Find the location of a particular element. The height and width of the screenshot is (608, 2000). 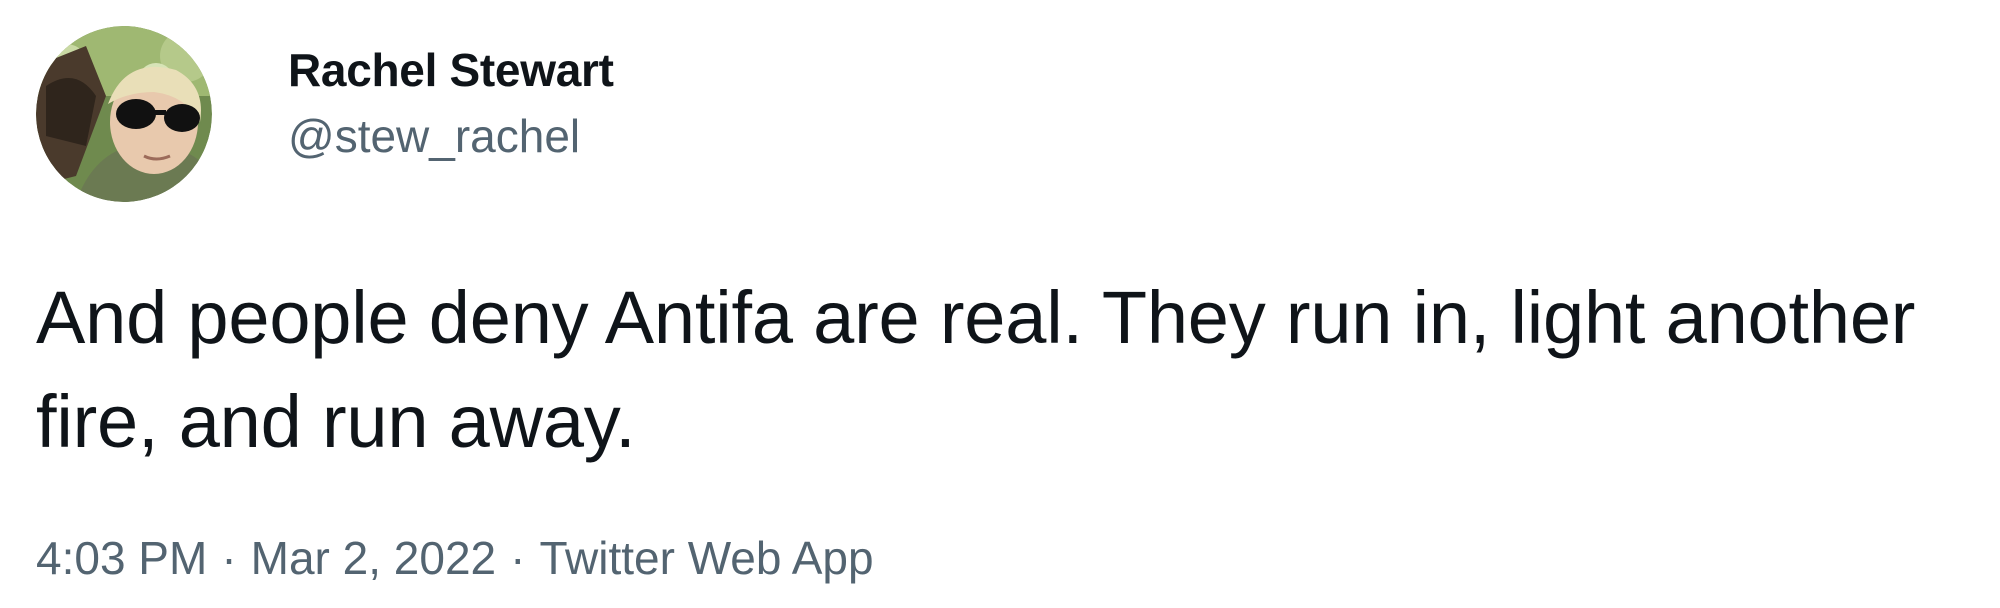

tweet-time: 4:03 PM is located at coordinates (121, 558).